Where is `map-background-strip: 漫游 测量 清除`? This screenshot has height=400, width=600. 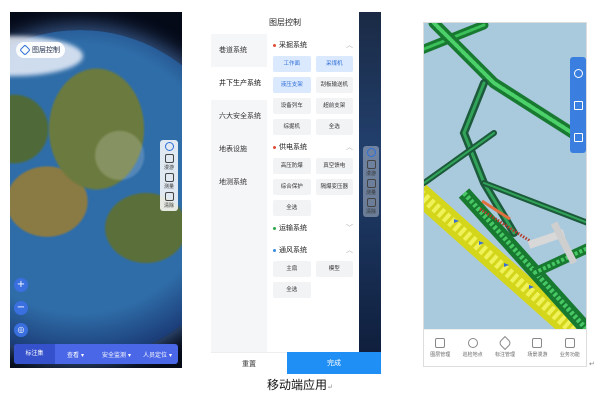 map-background-strip: 漫游 测量 清除 is located at coordinates (370, 188).